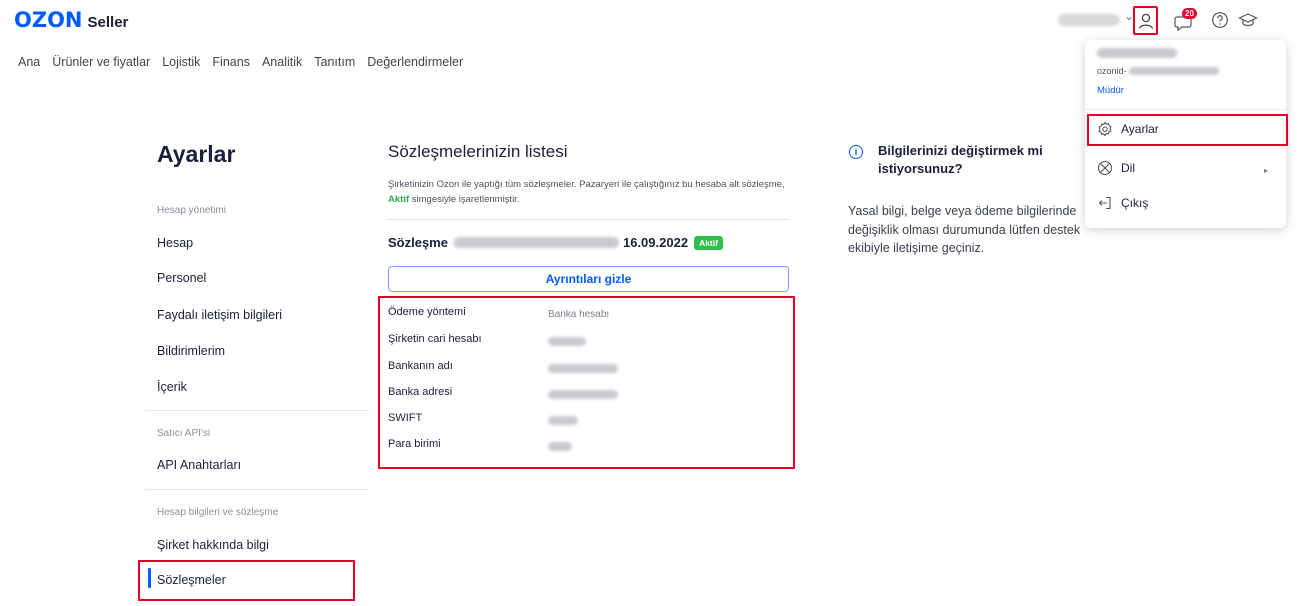 The image size is (1297, 606). Describe the element at coordinates (1266, 170) in the screenshot. I see `chevron-right-icon: ▸` at that location.